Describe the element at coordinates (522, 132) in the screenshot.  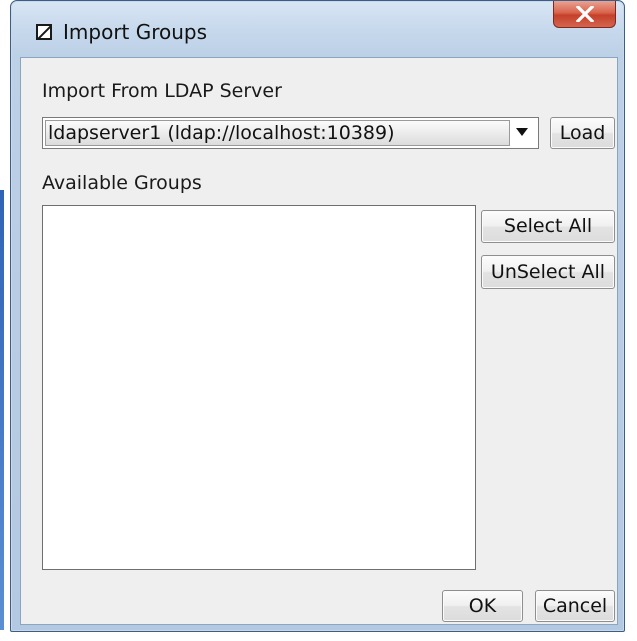
I see `chevron-down-icon` at that location.